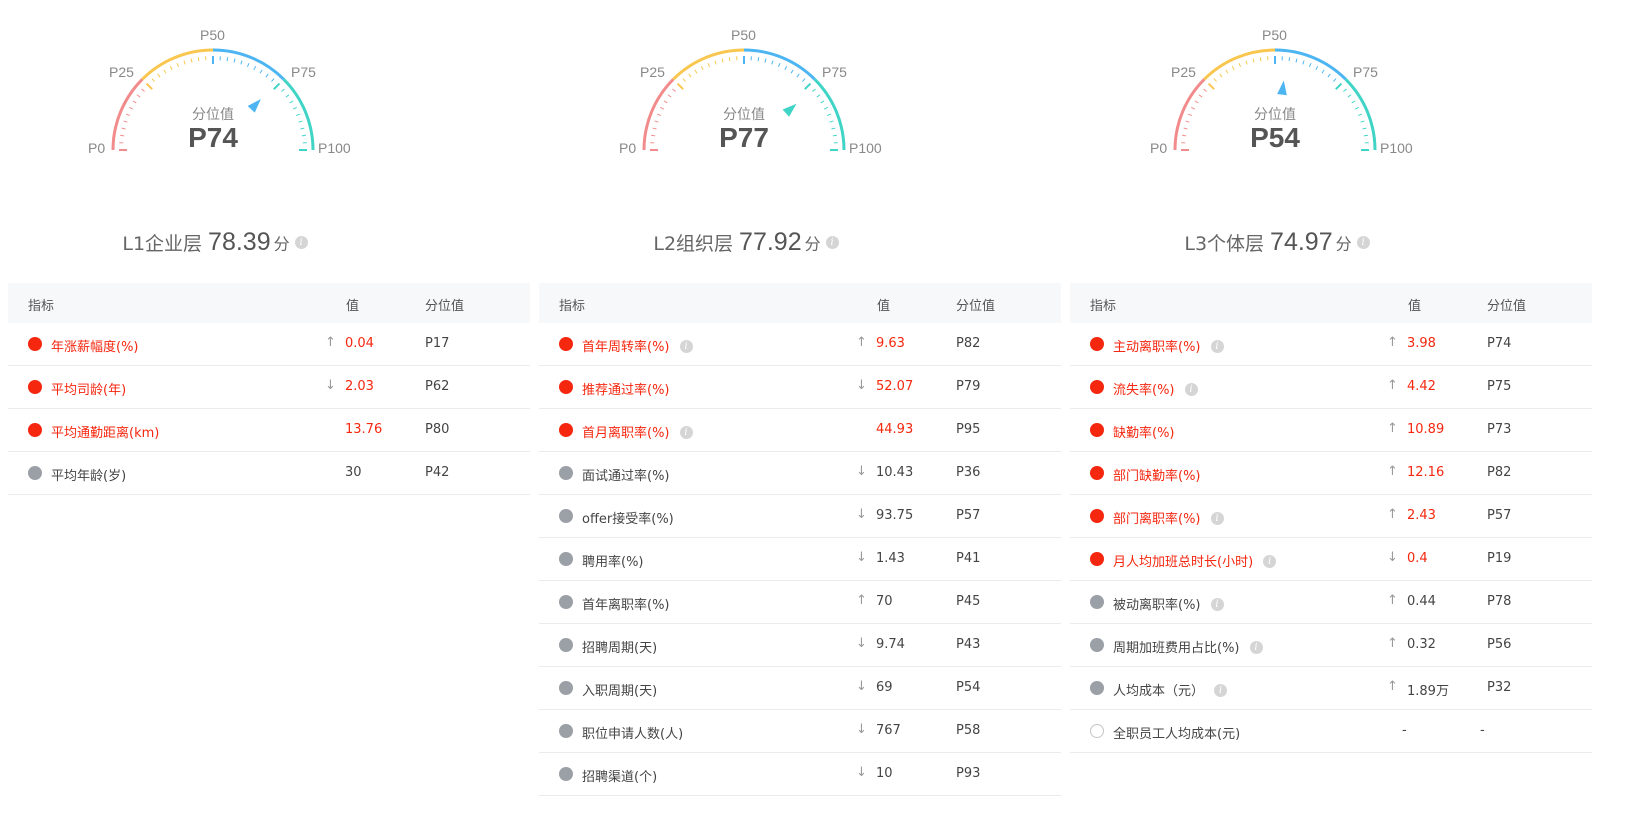  Describe the element at coordinates (1168, 517) in the screenshot. I see `indicator-name: 部门离职率(%) i` at that location.